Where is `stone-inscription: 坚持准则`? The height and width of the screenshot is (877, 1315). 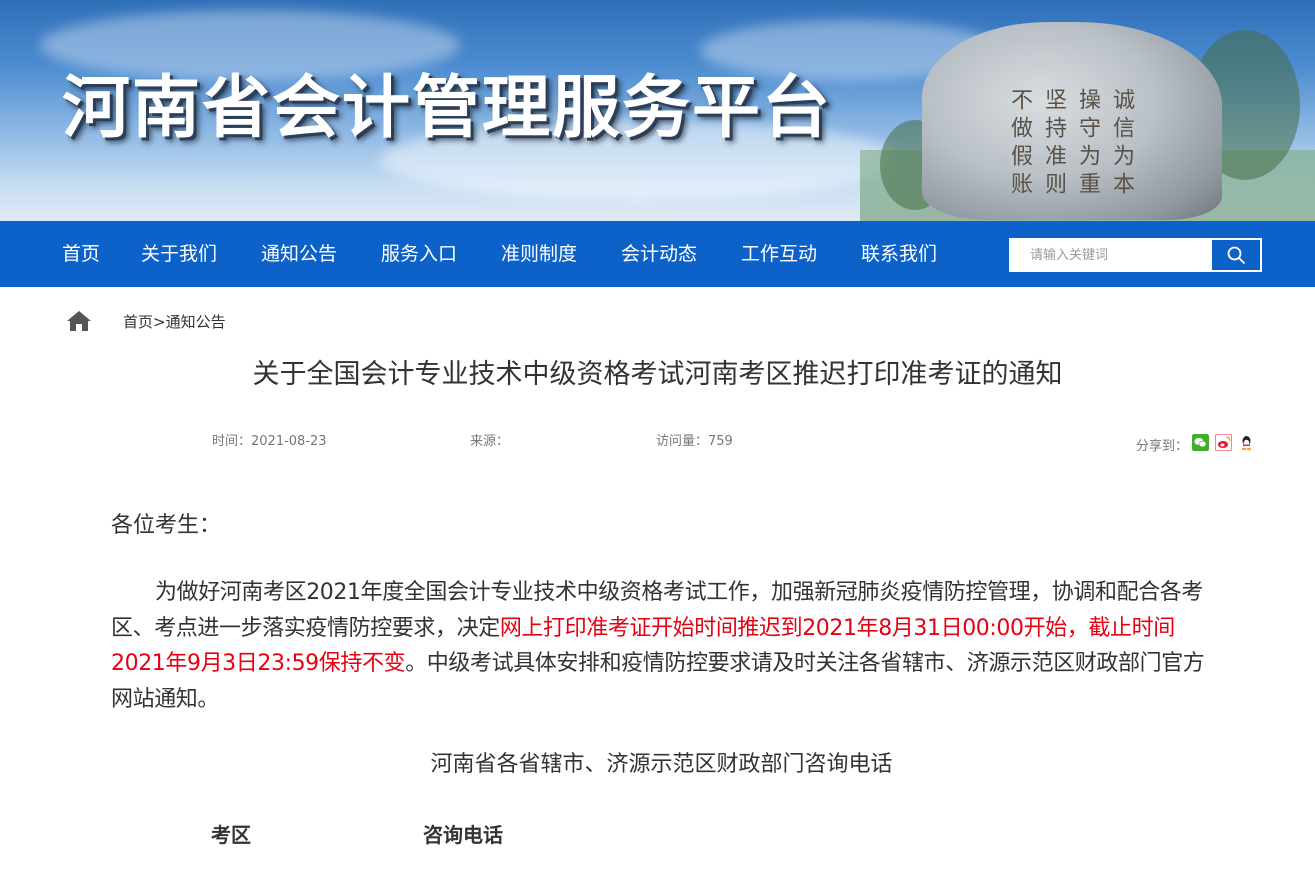 stone-inscription: 坚持准则 is located at coordinates (1053, 144).